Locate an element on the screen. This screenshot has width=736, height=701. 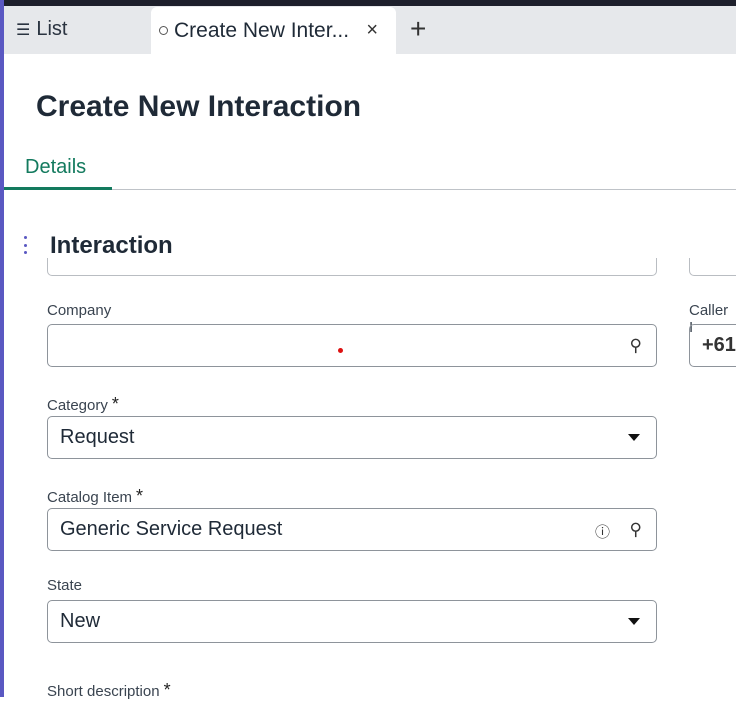
category-label: Category * is located at coordinates (83, 404).